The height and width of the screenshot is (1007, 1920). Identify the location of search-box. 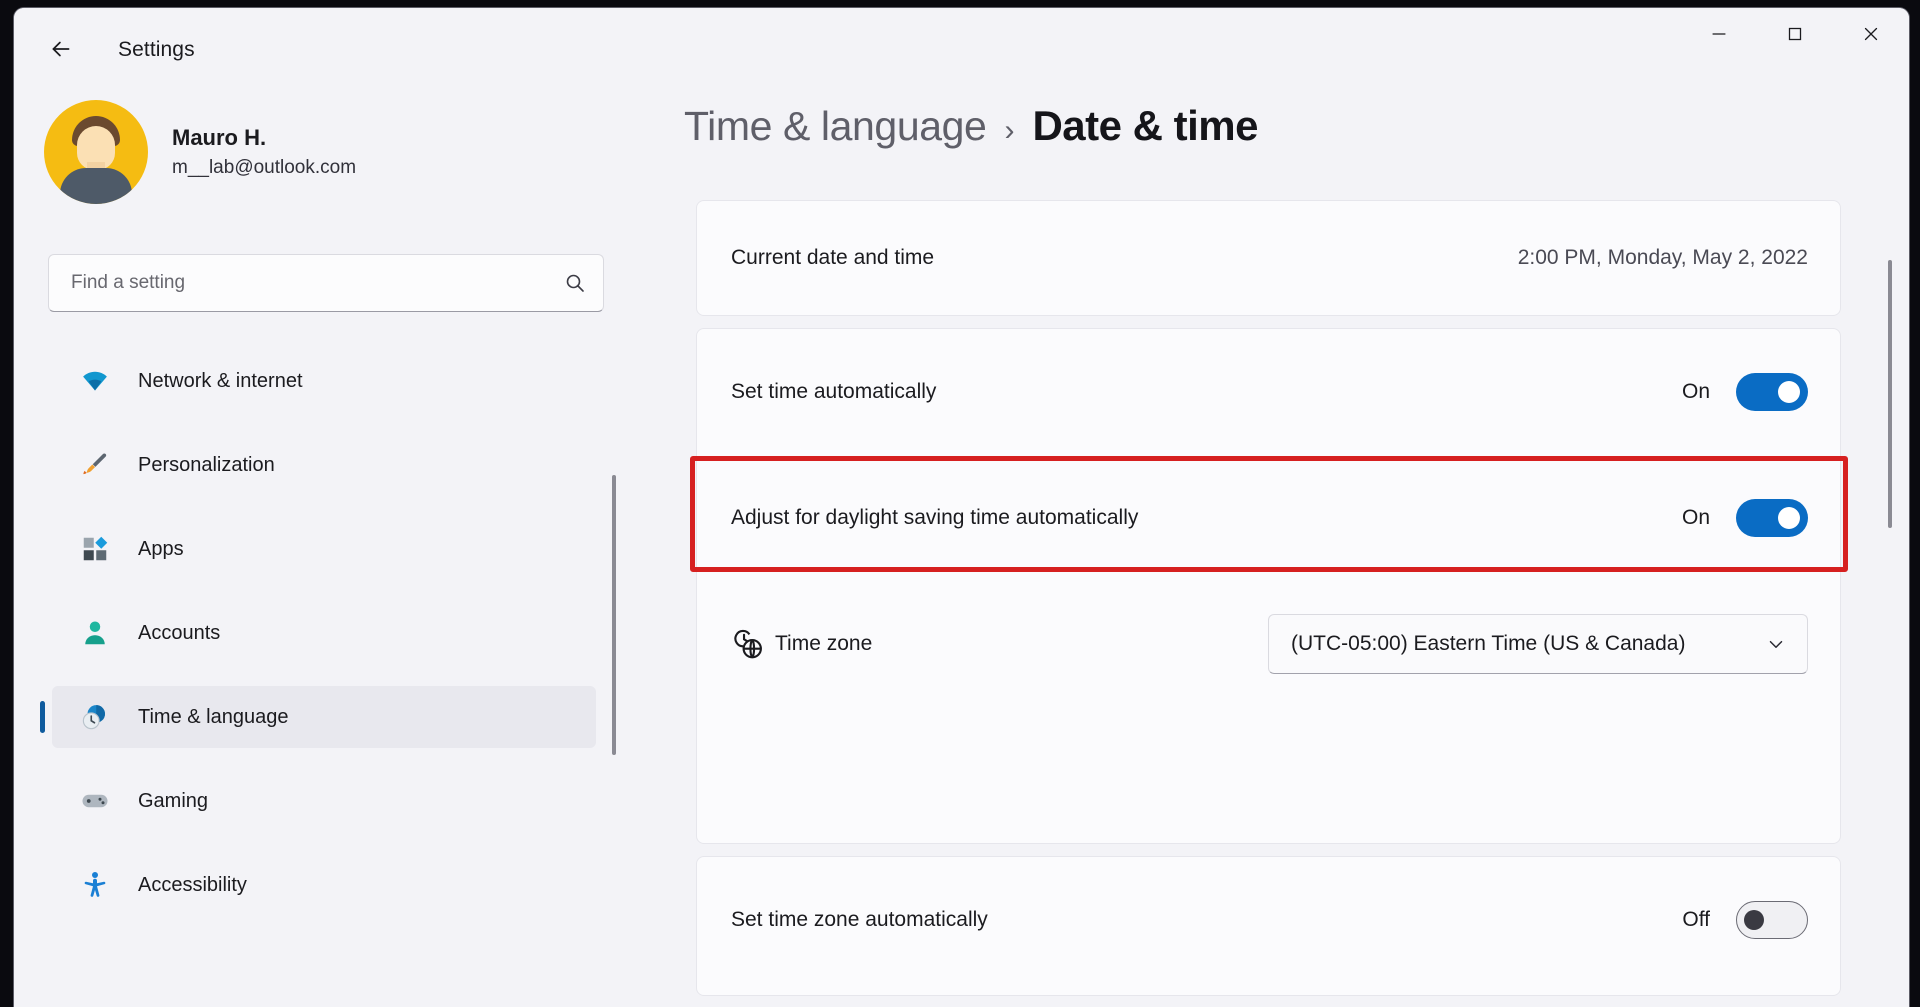
(326, 283).